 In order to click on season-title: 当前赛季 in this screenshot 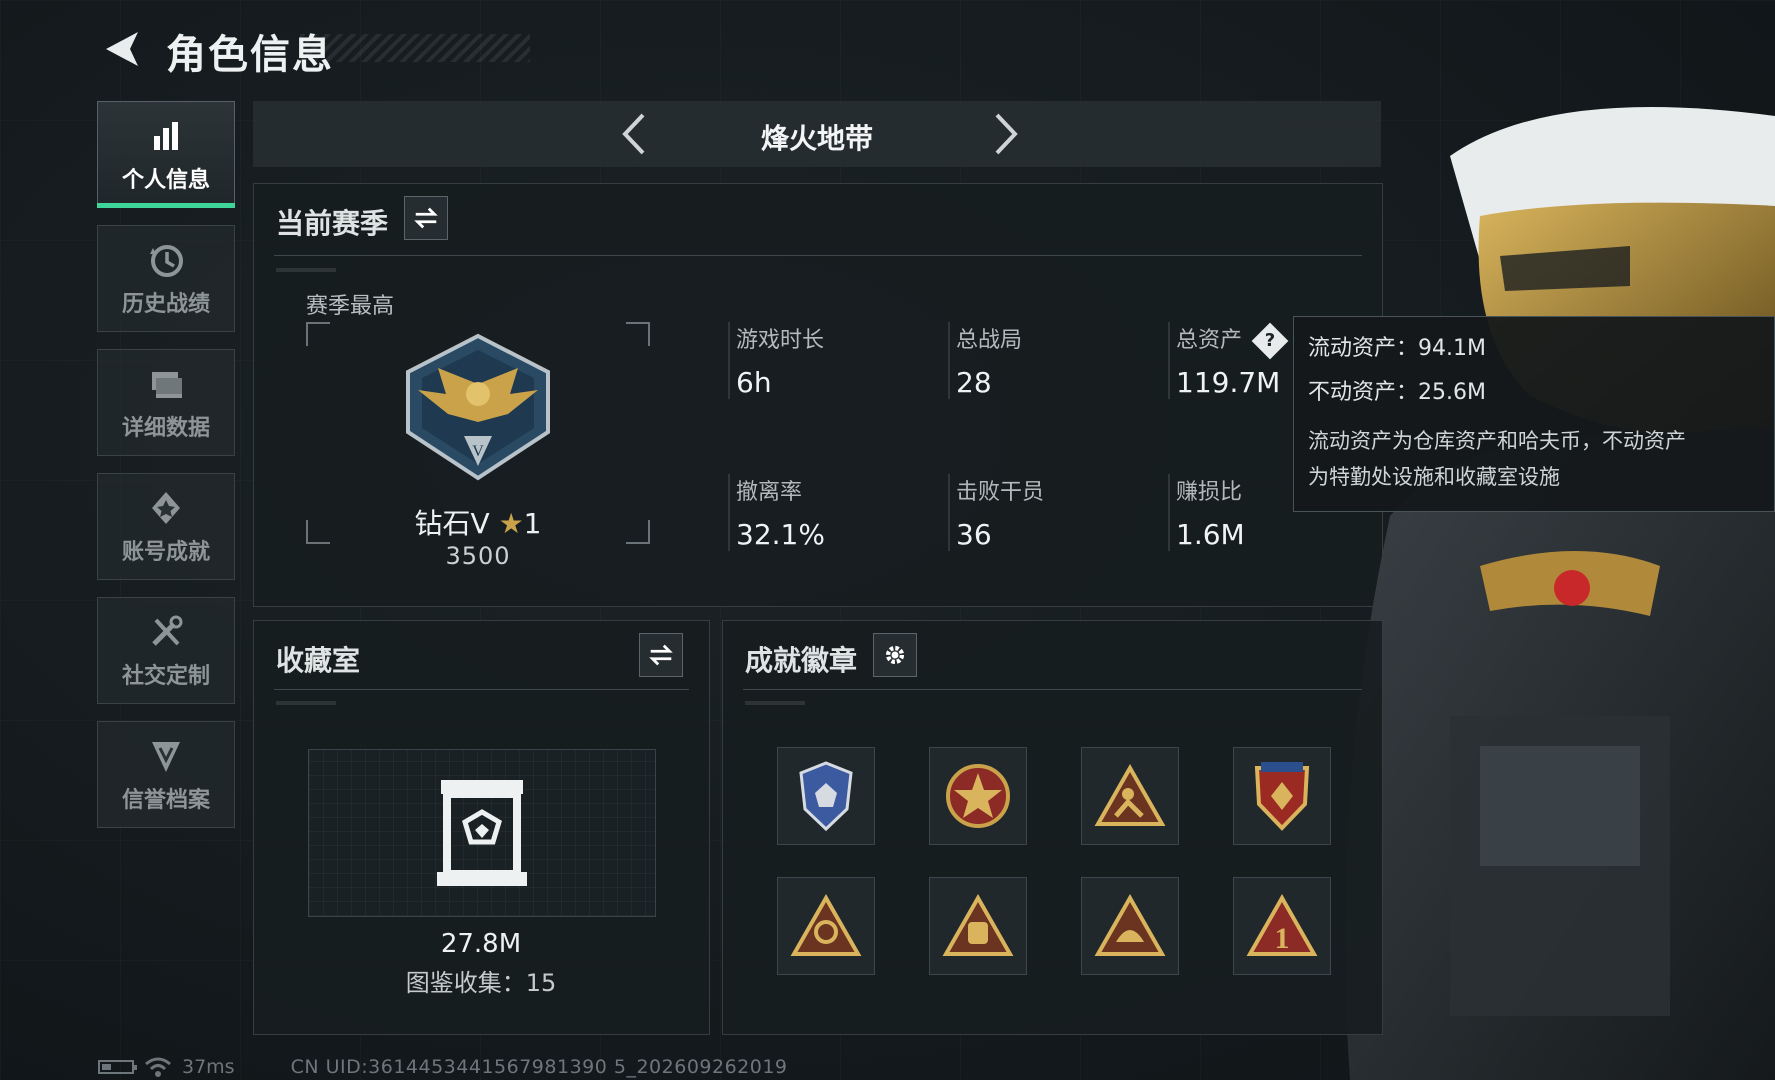, I will do `click(332, 223)`.